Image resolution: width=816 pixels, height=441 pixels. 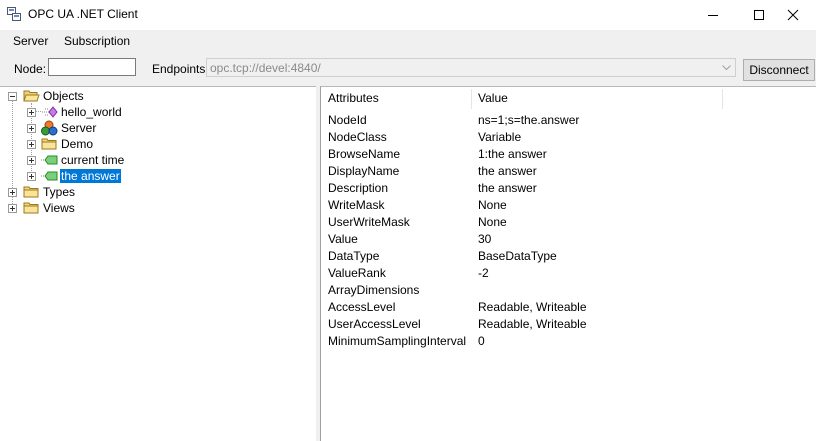 I want to click on table-row: NodeId ns=1;s=the.answer, so click(x=568, y=120).